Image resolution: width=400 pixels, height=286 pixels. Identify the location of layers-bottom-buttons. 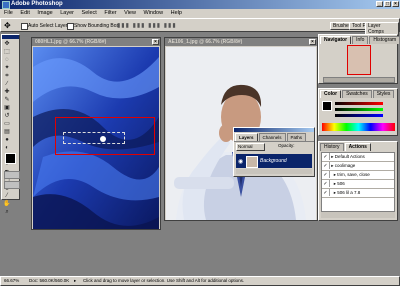
(274, 171).